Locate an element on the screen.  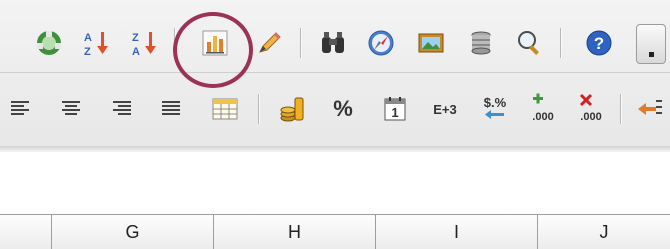
scientific-format-icon: E+3 is located at coordinates (445, 109).